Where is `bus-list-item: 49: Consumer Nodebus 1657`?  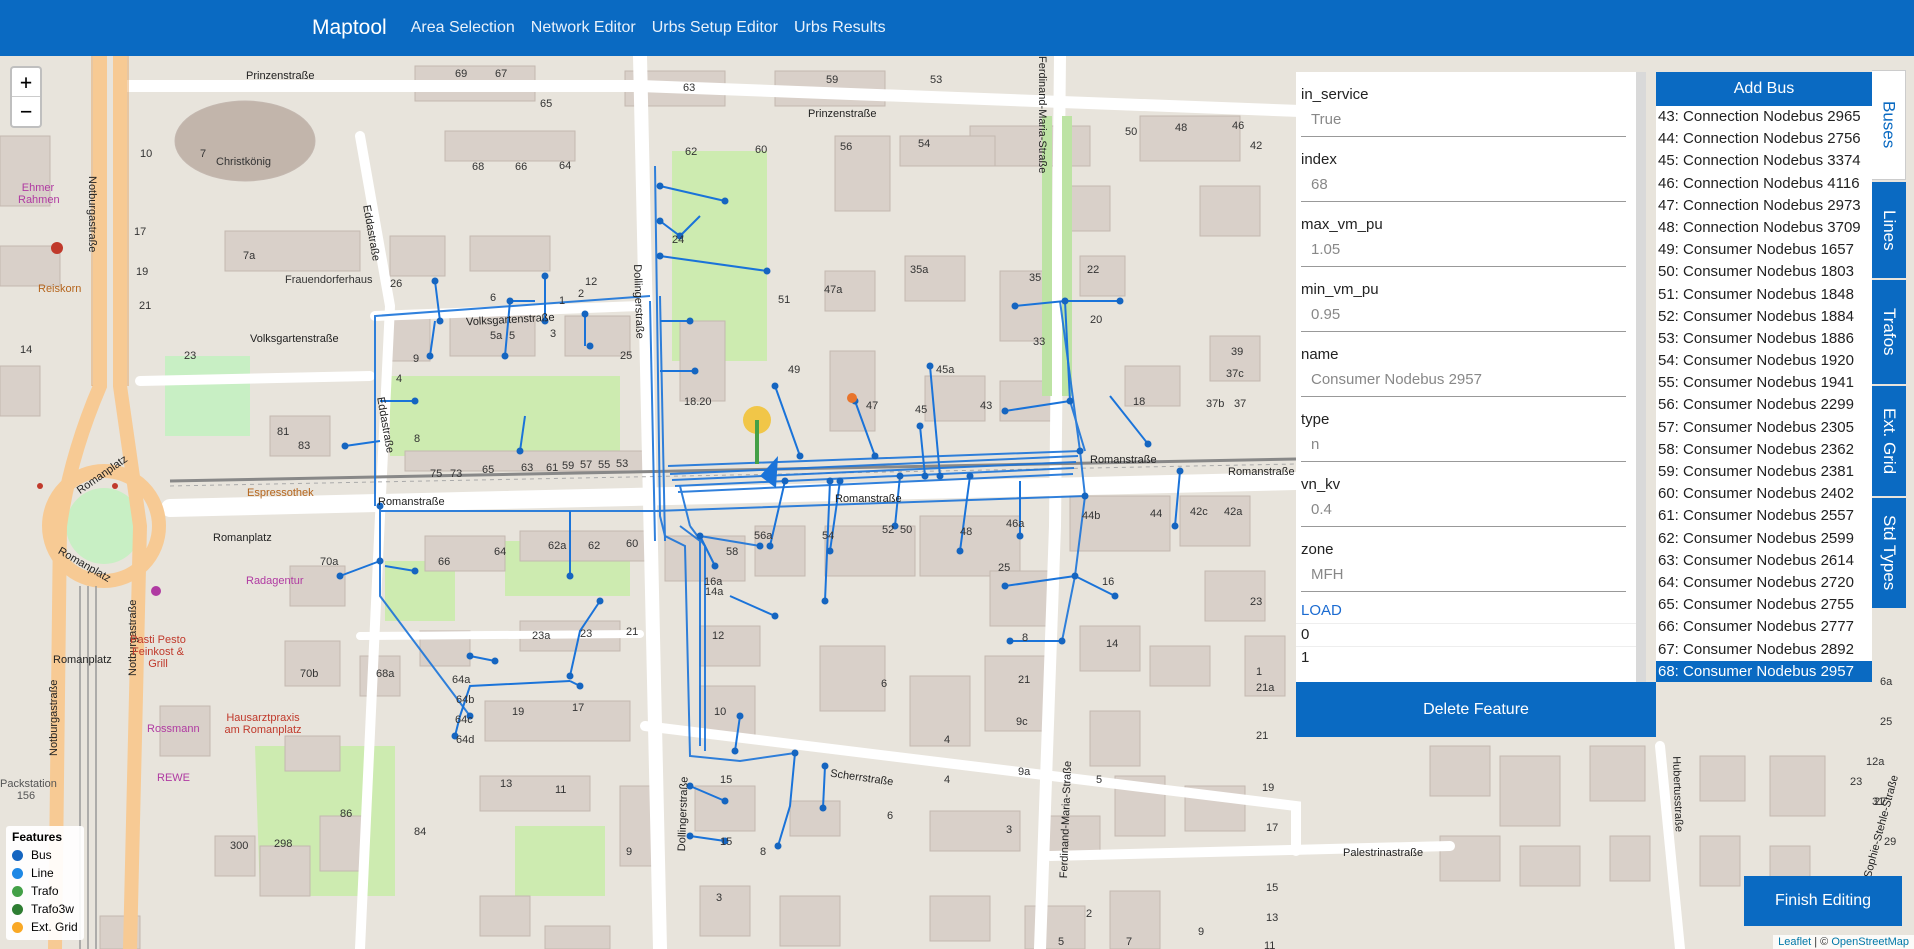
bus-list-item: 49: Consumer Nodebus 1657 is located at coordinates (1764, 250).